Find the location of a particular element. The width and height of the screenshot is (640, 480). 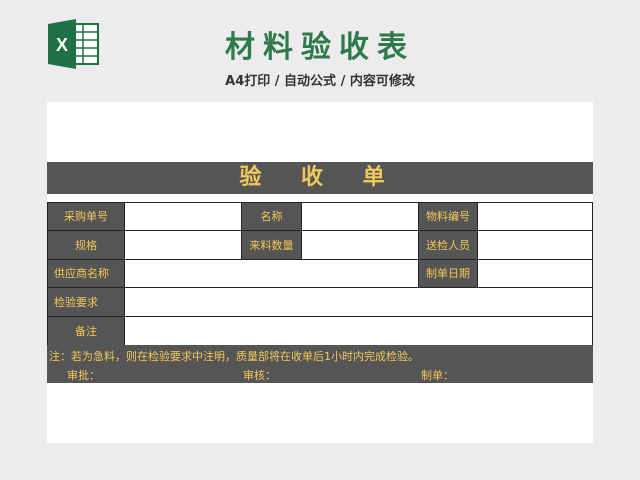

label-purchase-no: 采购单号 is located at coordinates (86, 216).